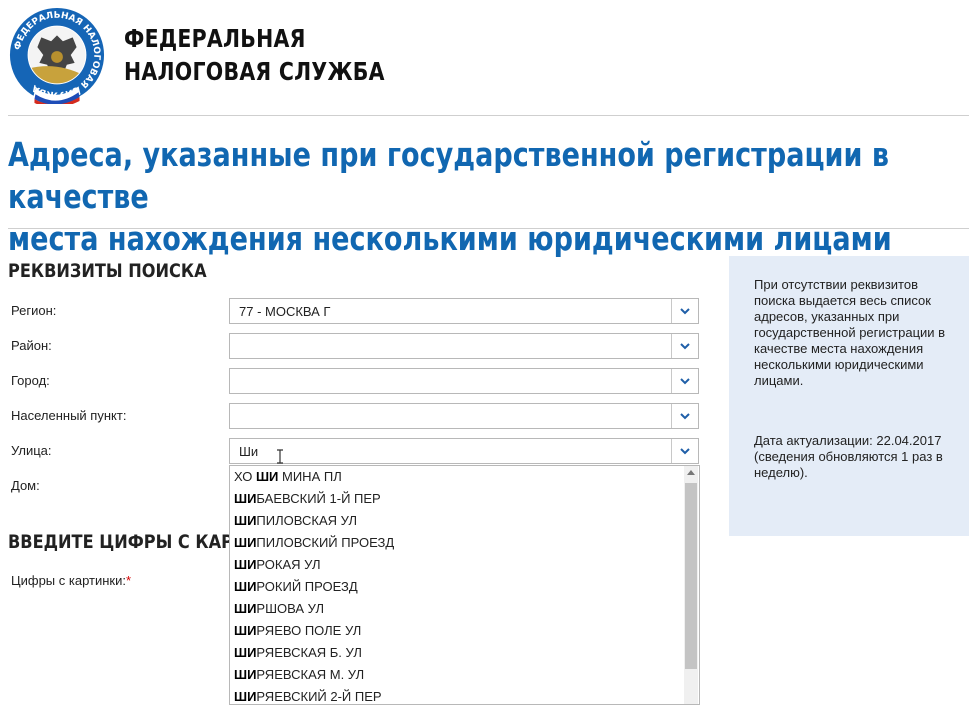 The width and height of the screenshot is (980, 705). Describe the element at coordinates (488, 115) in the screenshot. I see `header-divider` at that location.